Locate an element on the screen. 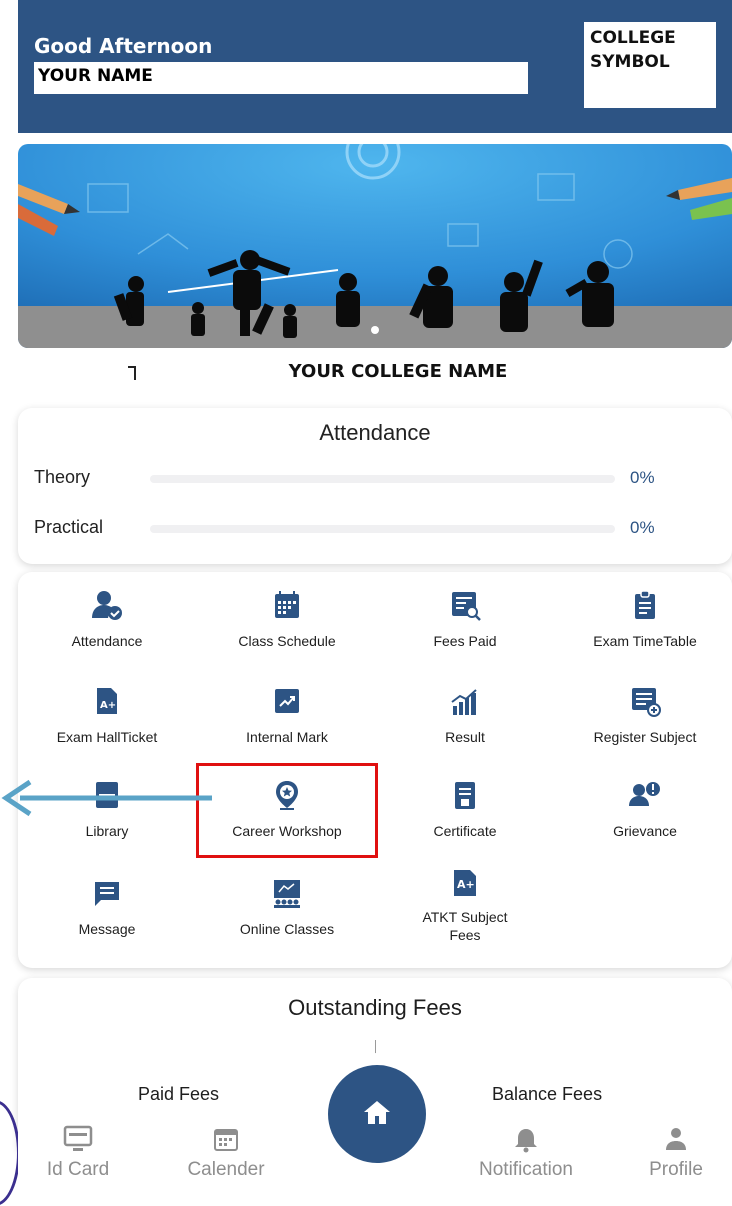 The height and width of the screenshot is (1206, 732). module-label: Grievance is located at coordinates (645, 831).